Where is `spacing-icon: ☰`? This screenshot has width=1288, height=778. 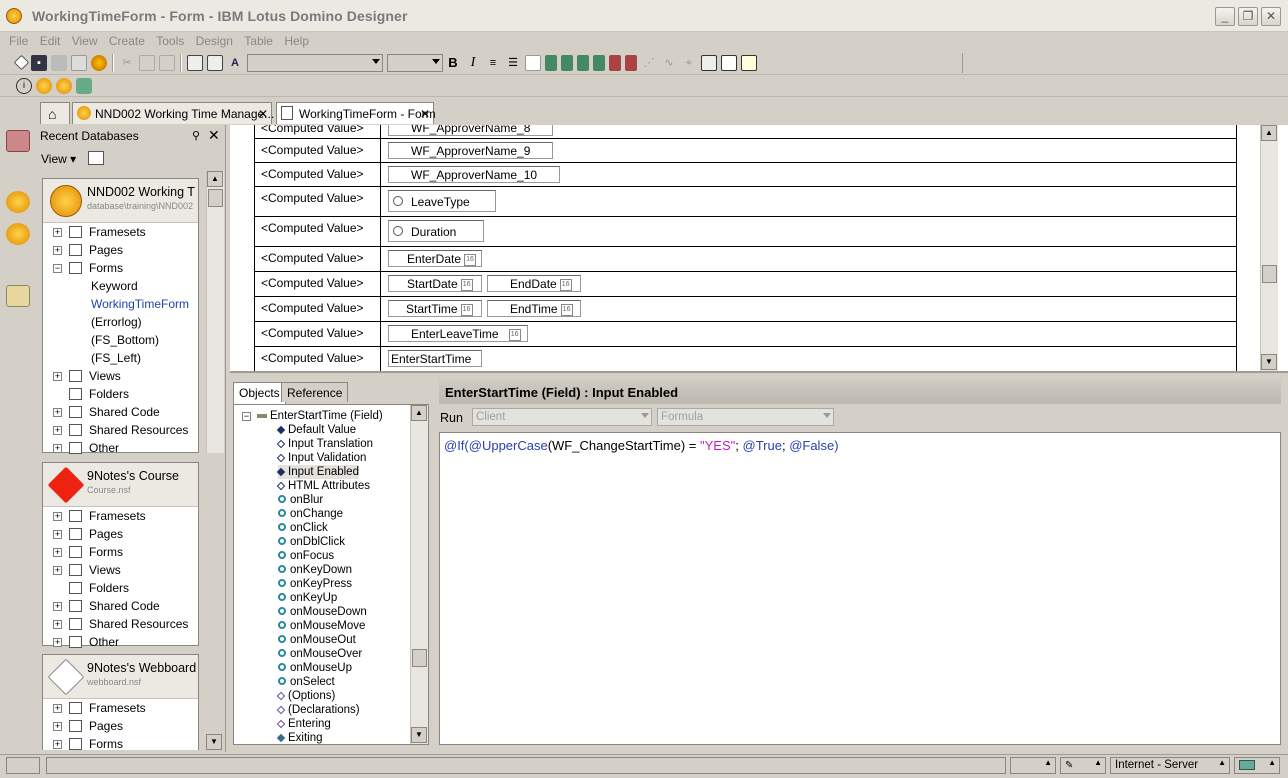 spacing-icon: ☰ is located at coordinates (513, 63).